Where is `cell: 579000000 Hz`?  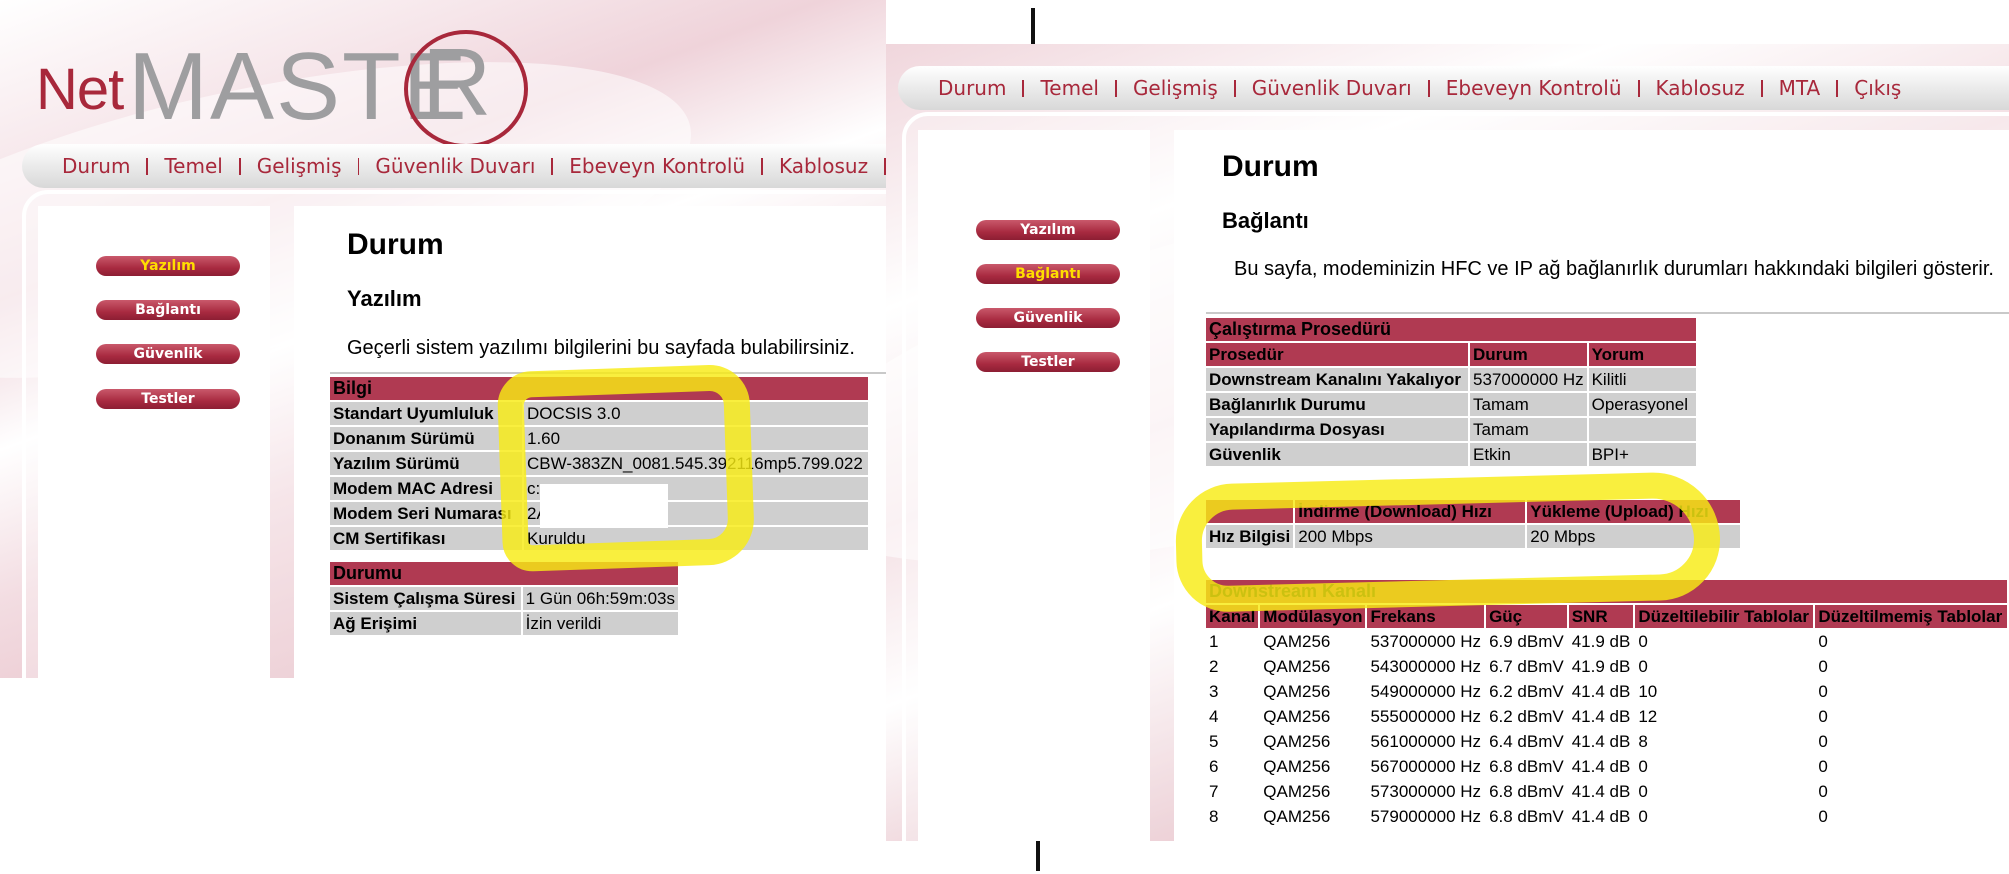
cell: 579000000 Hz is located at coordinates (1426, 816).